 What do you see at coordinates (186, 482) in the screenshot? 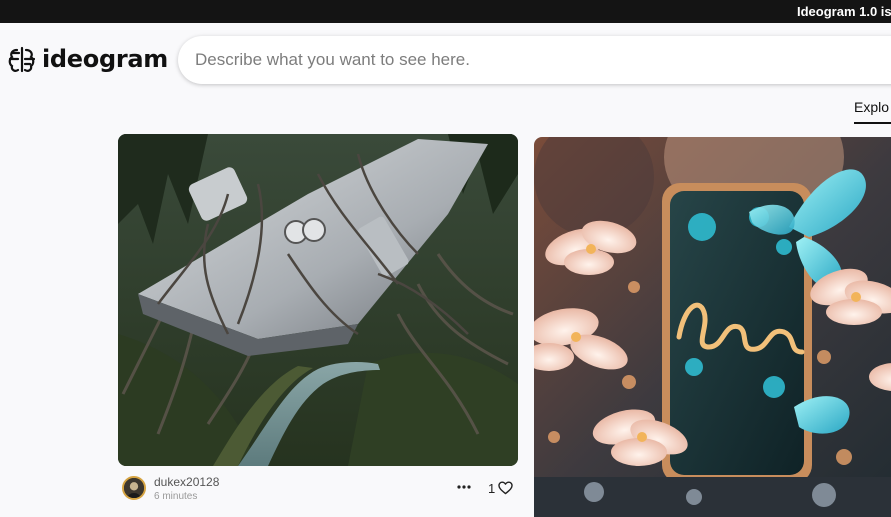
I see `username: dukex20128` at bounding box center [186, 482].